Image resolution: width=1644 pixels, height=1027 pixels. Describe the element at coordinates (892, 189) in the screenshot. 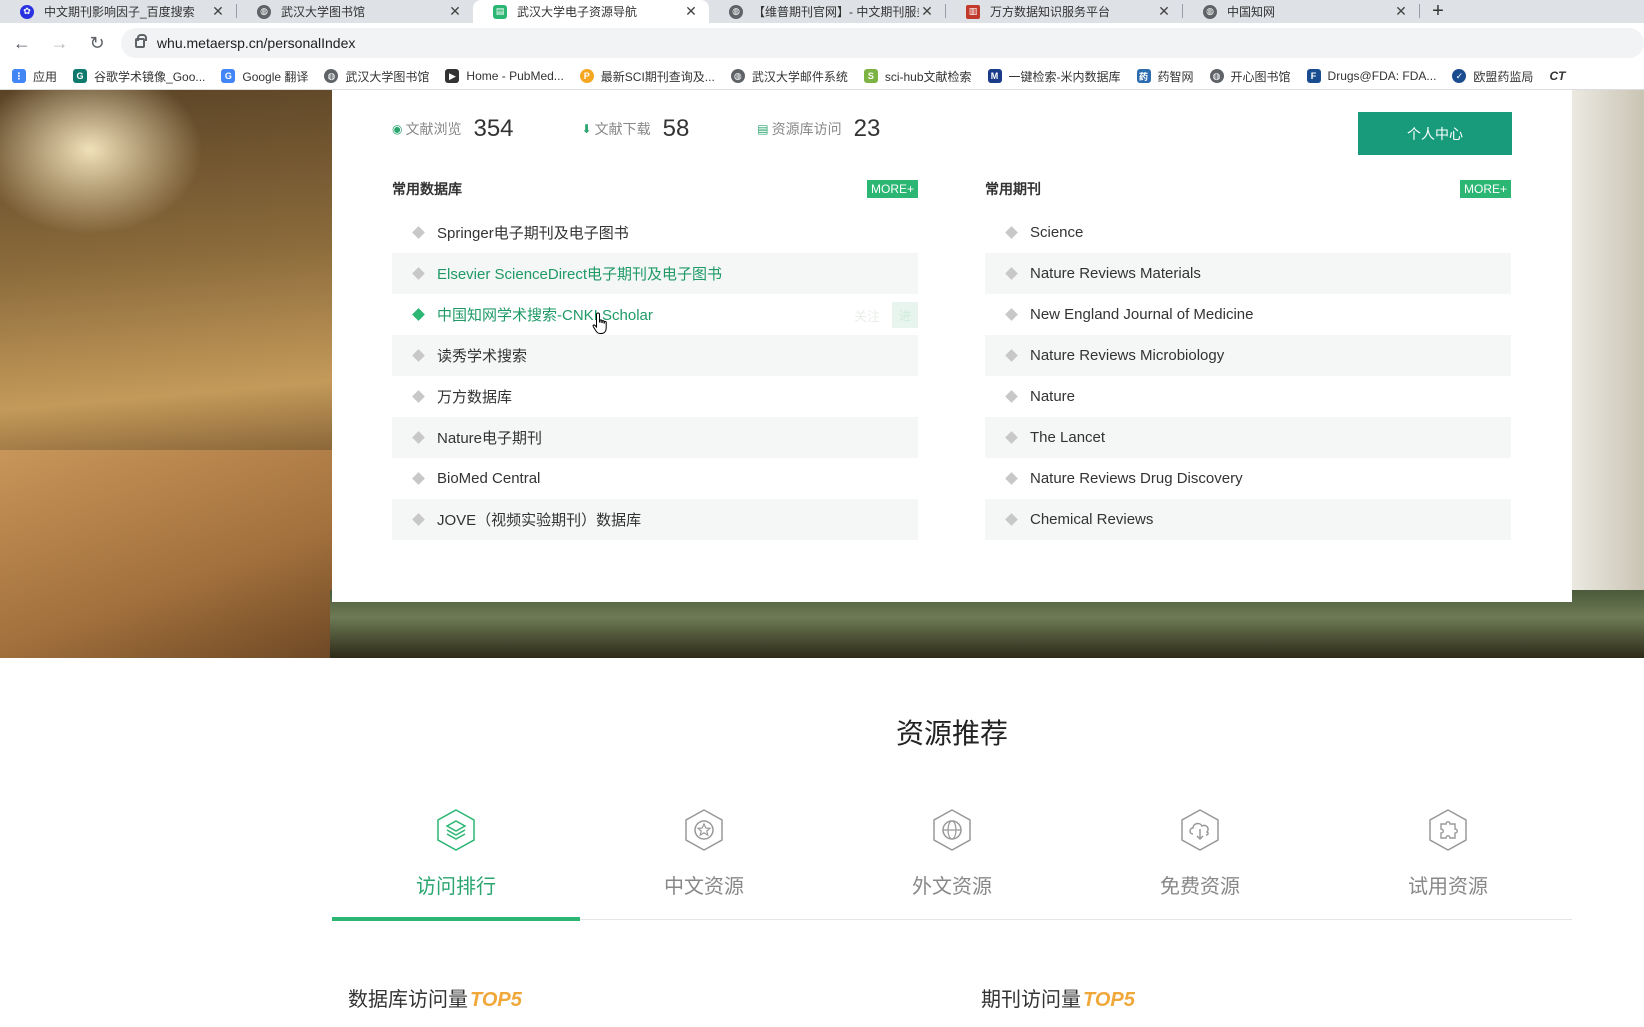

I see `more-databases-button: MORE+` at that location.